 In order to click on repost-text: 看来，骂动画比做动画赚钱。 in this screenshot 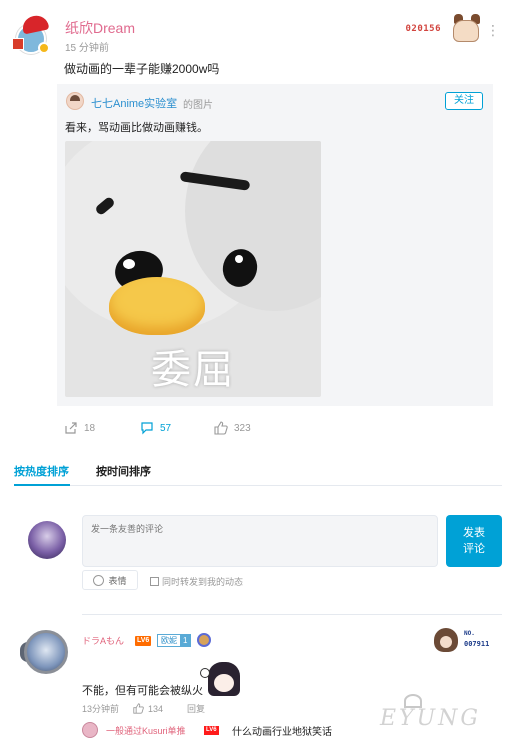, I will do `click(136, 128)`.